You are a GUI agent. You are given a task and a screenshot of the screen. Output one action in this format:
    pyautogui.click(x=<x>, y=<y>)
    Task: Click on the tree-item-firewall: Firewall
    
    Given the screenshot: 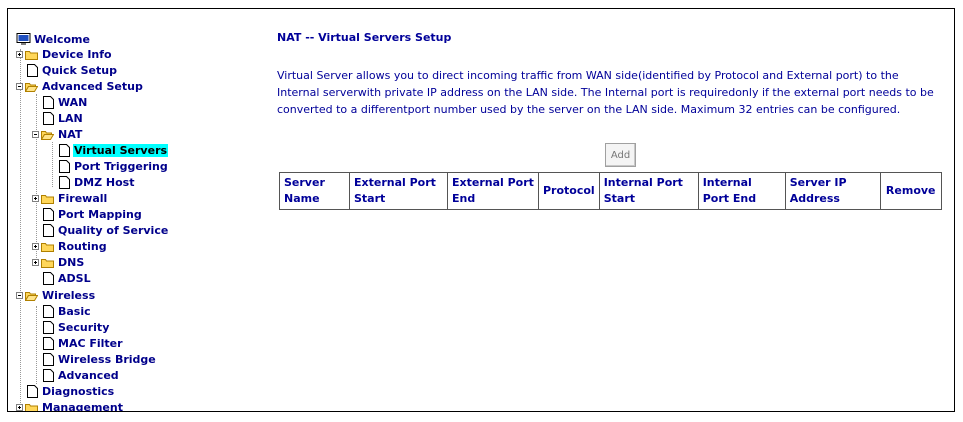 What is the action you would take?
    pyautogui.click(x=70, y=198)
    